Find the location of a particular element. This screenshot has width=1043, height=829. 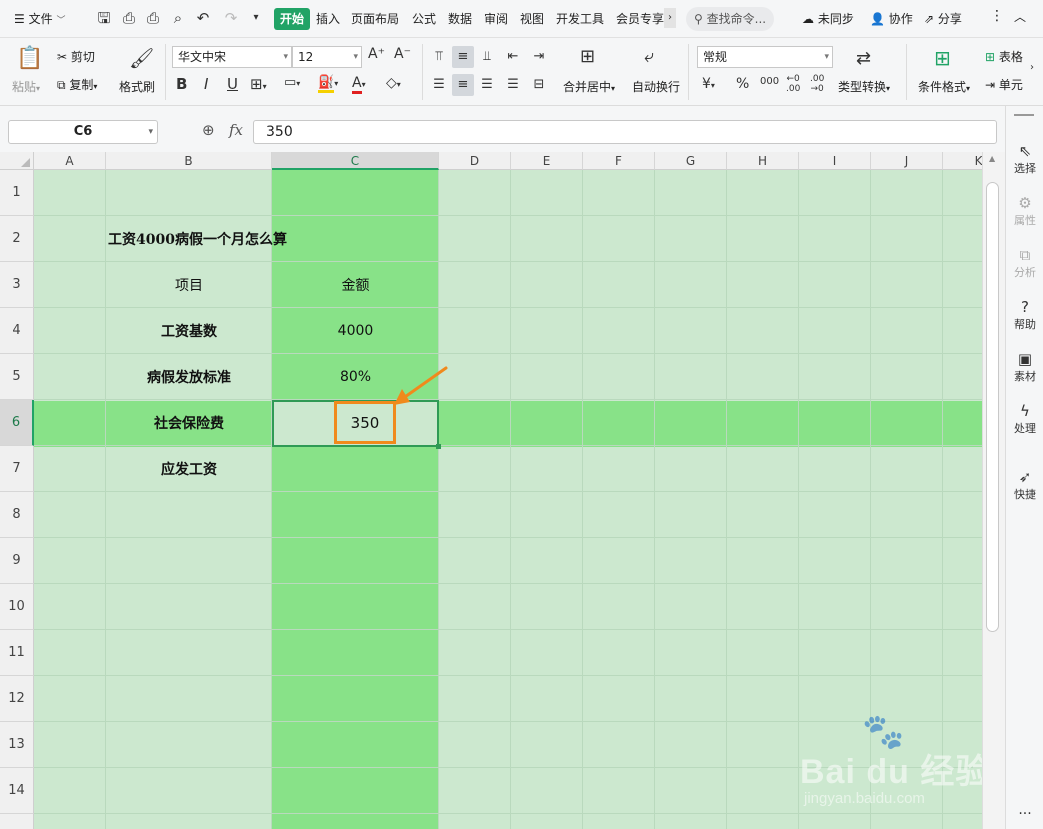

number-format-select: 常规 ▾ is located at coordinates (765, 57).